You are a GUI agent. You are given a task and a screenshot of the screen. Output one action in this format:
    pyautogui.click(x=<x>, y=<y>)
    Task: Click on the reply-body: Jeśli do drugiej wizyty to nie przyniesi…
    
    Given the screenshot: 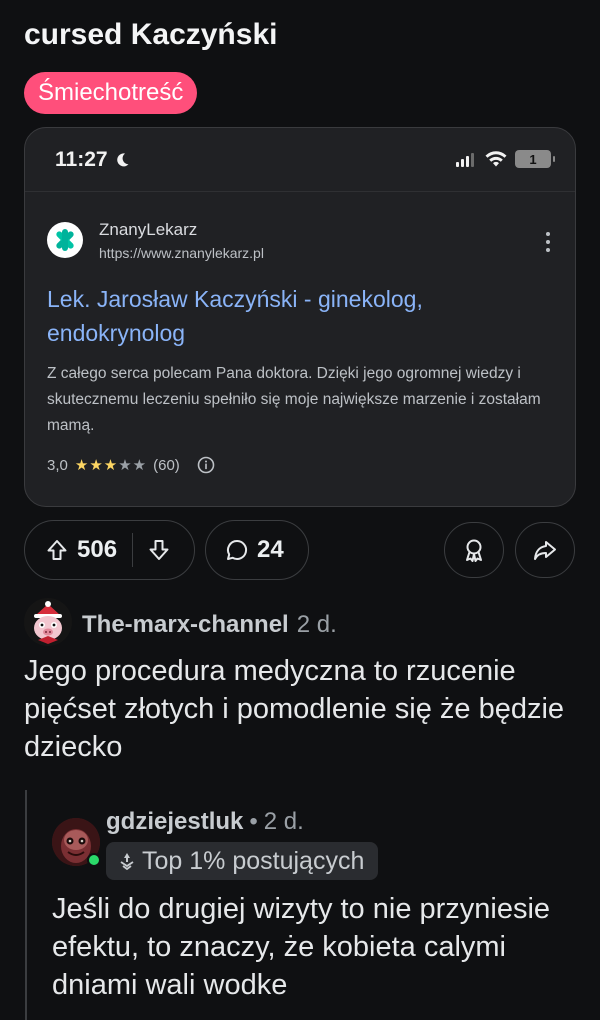 What is the action you would take?
    pyautogui.click(x=301, y=947)
    